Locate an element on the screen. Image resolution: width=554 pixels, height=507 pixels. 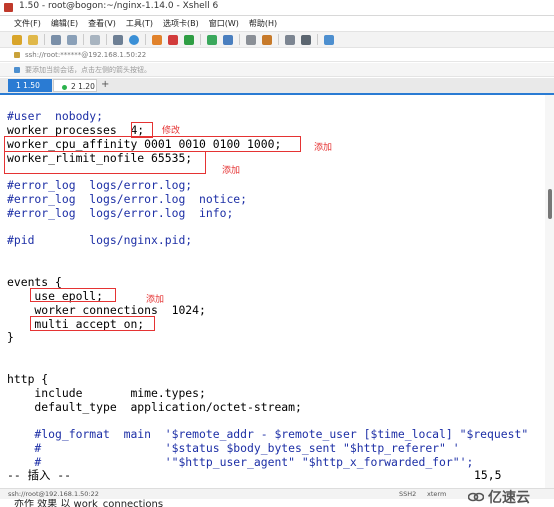
tab-label: 1 1.50 is located at coordinates (28, 85).